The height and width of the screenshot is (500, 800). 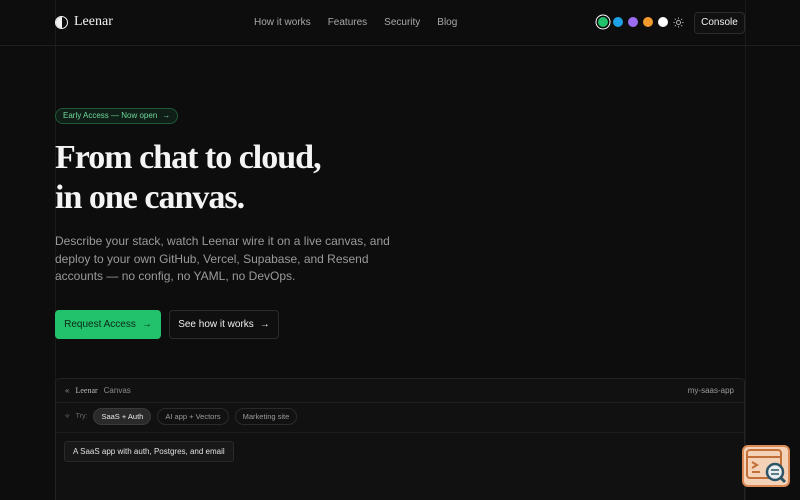 What do you see at coordinates (710, 390) in the screenshot?
I see `project-name: my-saas-app` at bounding box center [710, 390].